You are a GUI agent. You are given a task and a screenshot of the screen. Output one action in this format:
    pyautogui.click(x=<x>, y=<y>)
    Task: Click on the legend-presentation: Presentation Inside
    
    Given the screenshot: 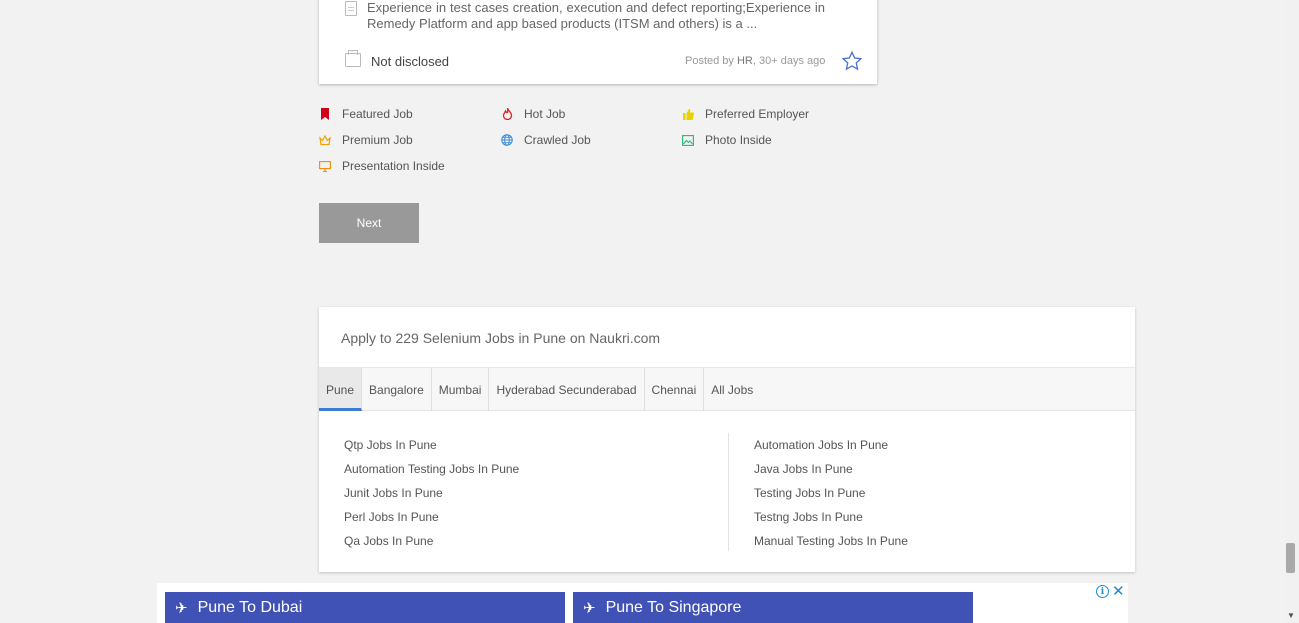 What is the action you would take?
    pyautogui.click(x=382, y=166)
    